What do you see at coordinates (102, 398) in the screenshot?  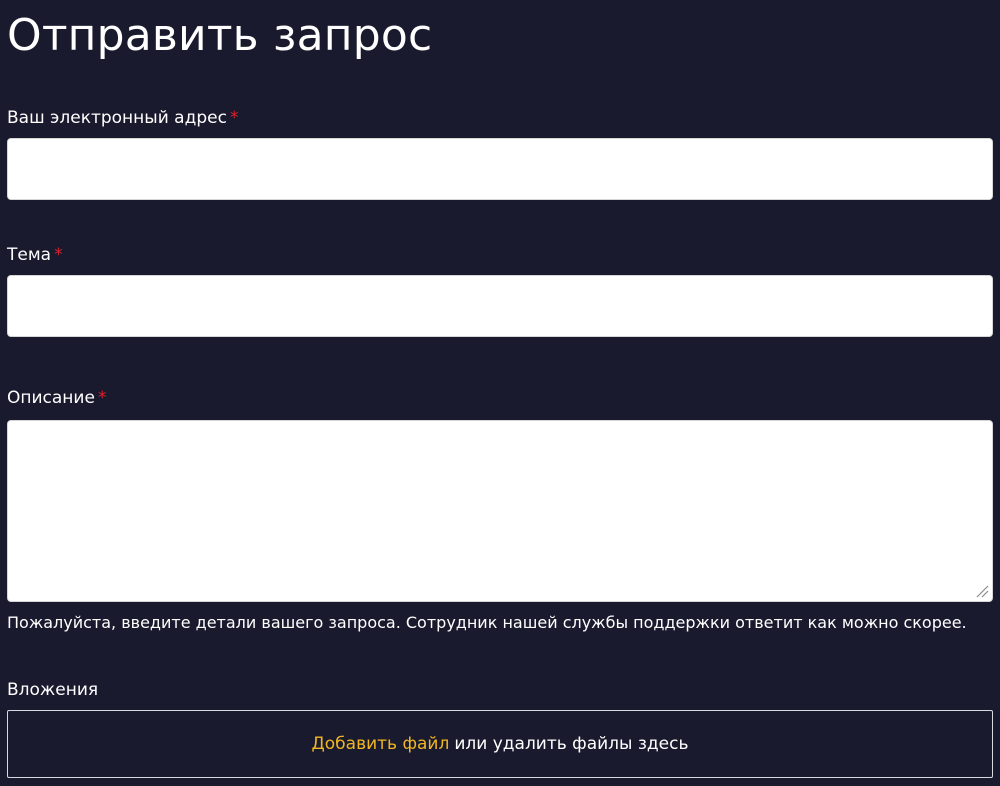 I see `description-required-mark: *` at bounding box center [102, 398].